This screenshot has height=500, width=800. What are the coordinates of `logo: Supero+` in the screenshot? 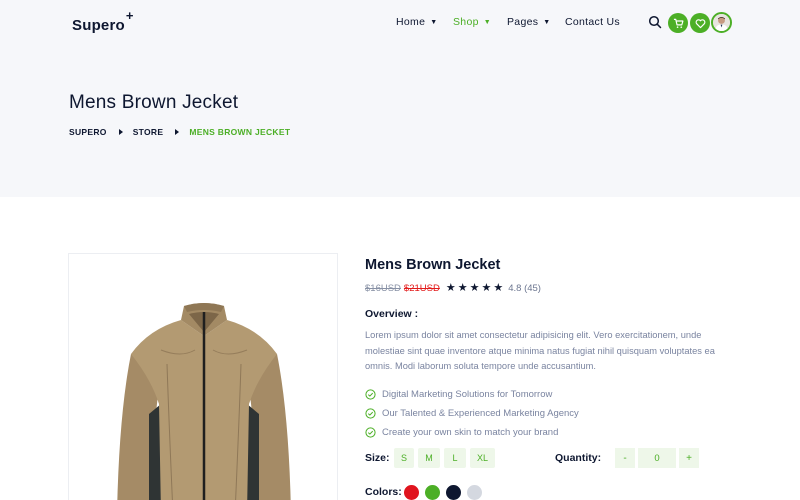 It's located at (103, 21).